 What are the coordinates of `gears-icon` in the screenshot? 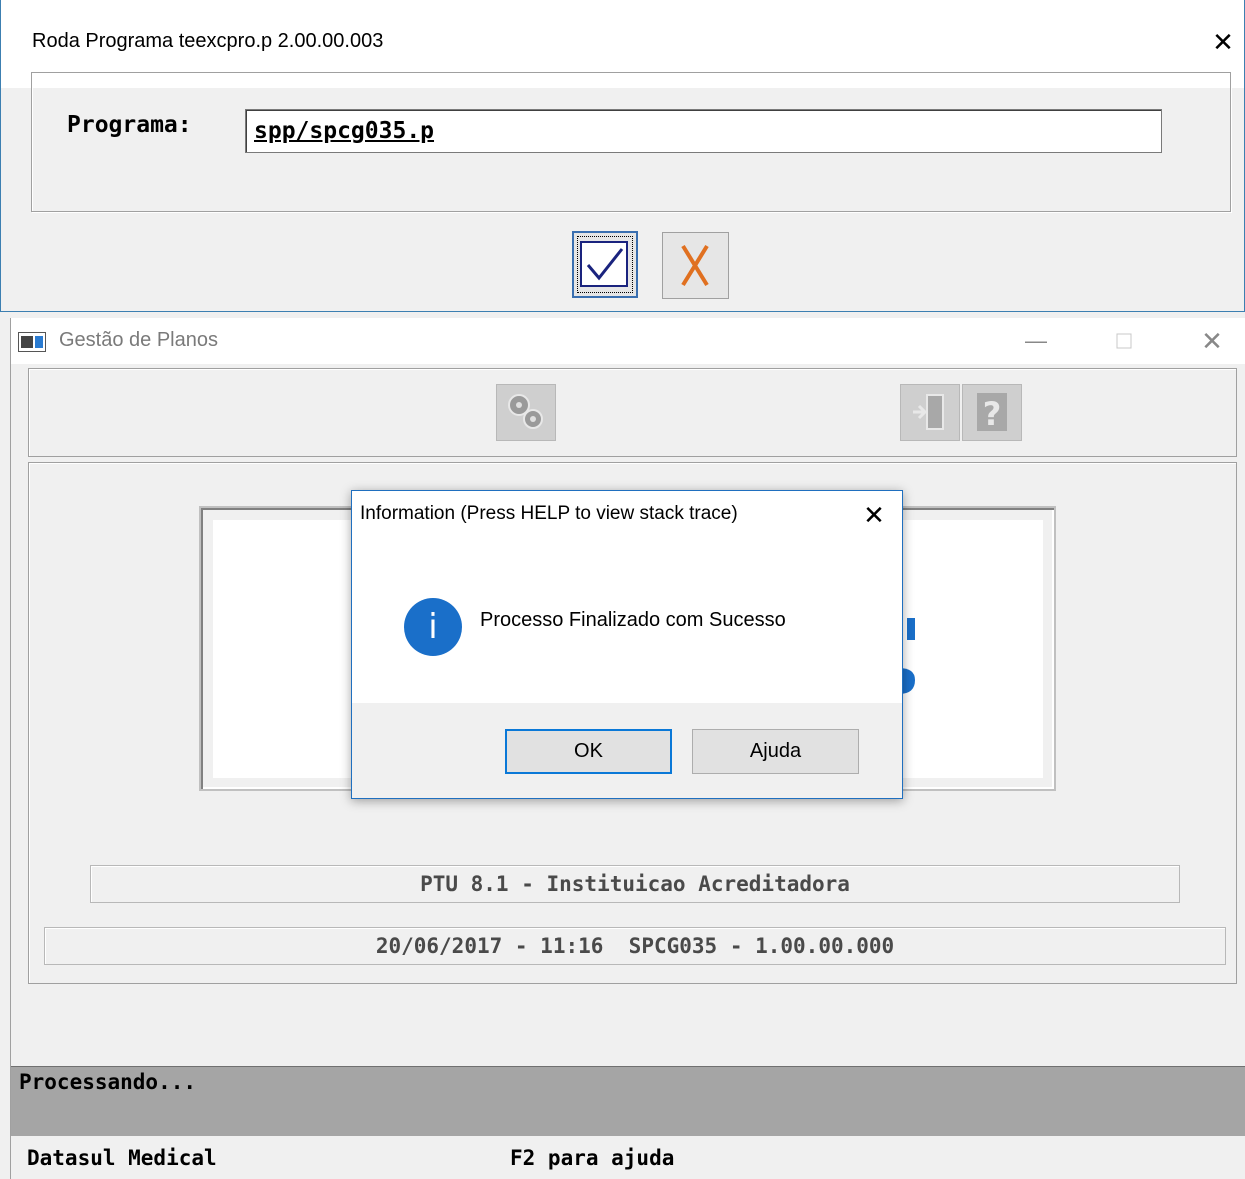 It's located at (525, 411).